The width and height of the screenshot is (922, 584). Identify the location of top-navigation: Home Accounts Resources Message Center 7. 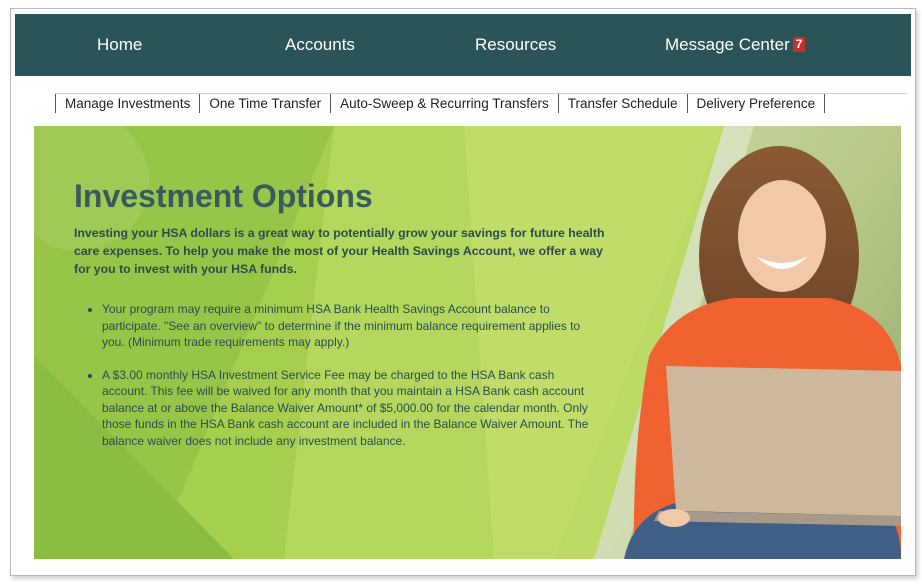
(463, 45).